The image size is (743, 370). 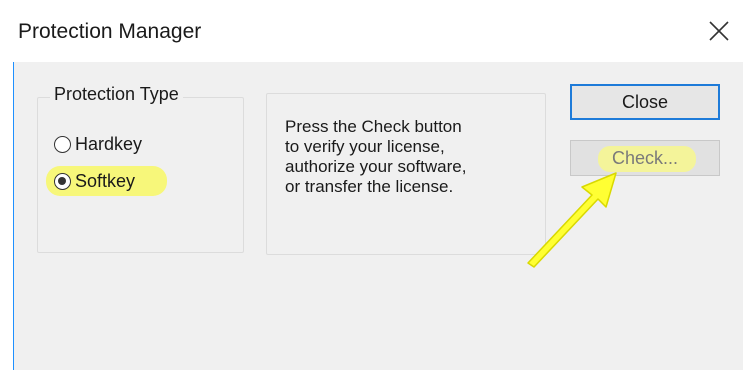 I want to click on radio-hardkey: Hardkey, so click(x=98, y=144).